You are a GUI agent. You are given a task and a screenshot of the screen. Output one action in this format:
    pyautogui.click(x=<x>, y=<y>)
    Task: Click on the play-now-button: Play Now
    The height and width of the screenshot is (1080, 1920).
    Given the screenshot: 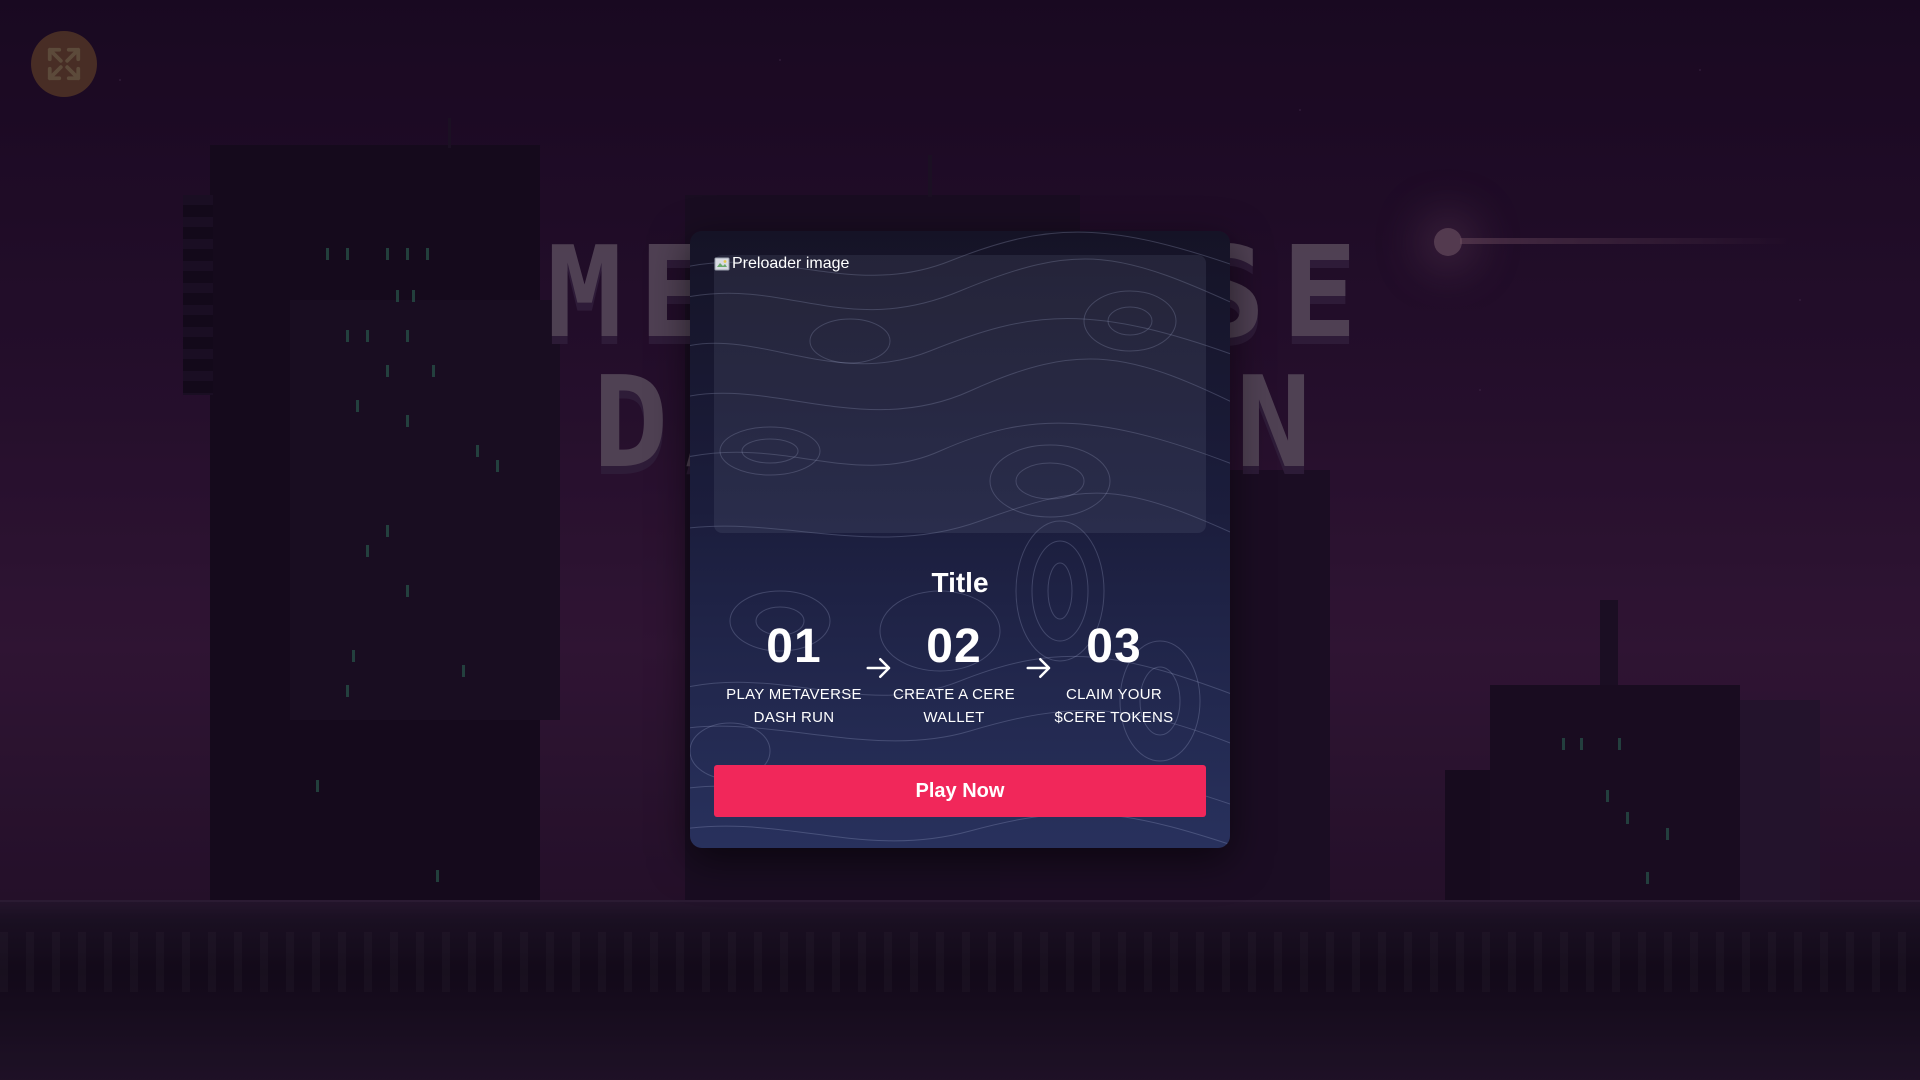 What is the action you would take?
    pyautogui.click(x=960, y=791)
    